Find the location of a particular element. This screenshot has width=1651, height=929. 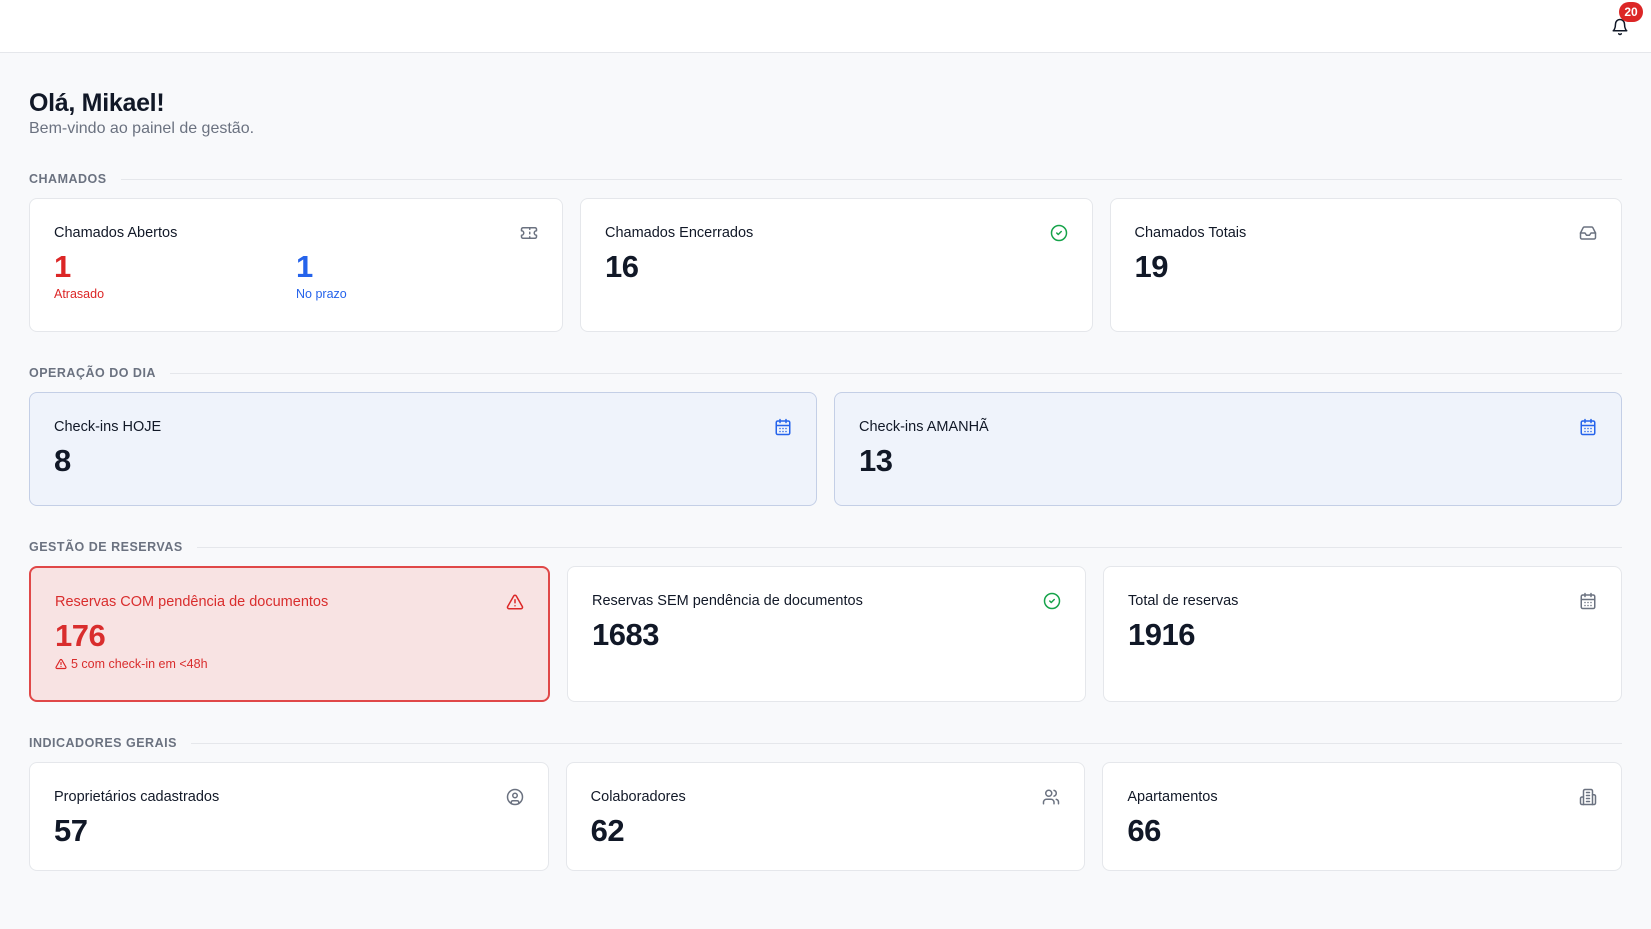

card-apartamentos: Apartamentos 66 is located at coordinates (1362, 816).